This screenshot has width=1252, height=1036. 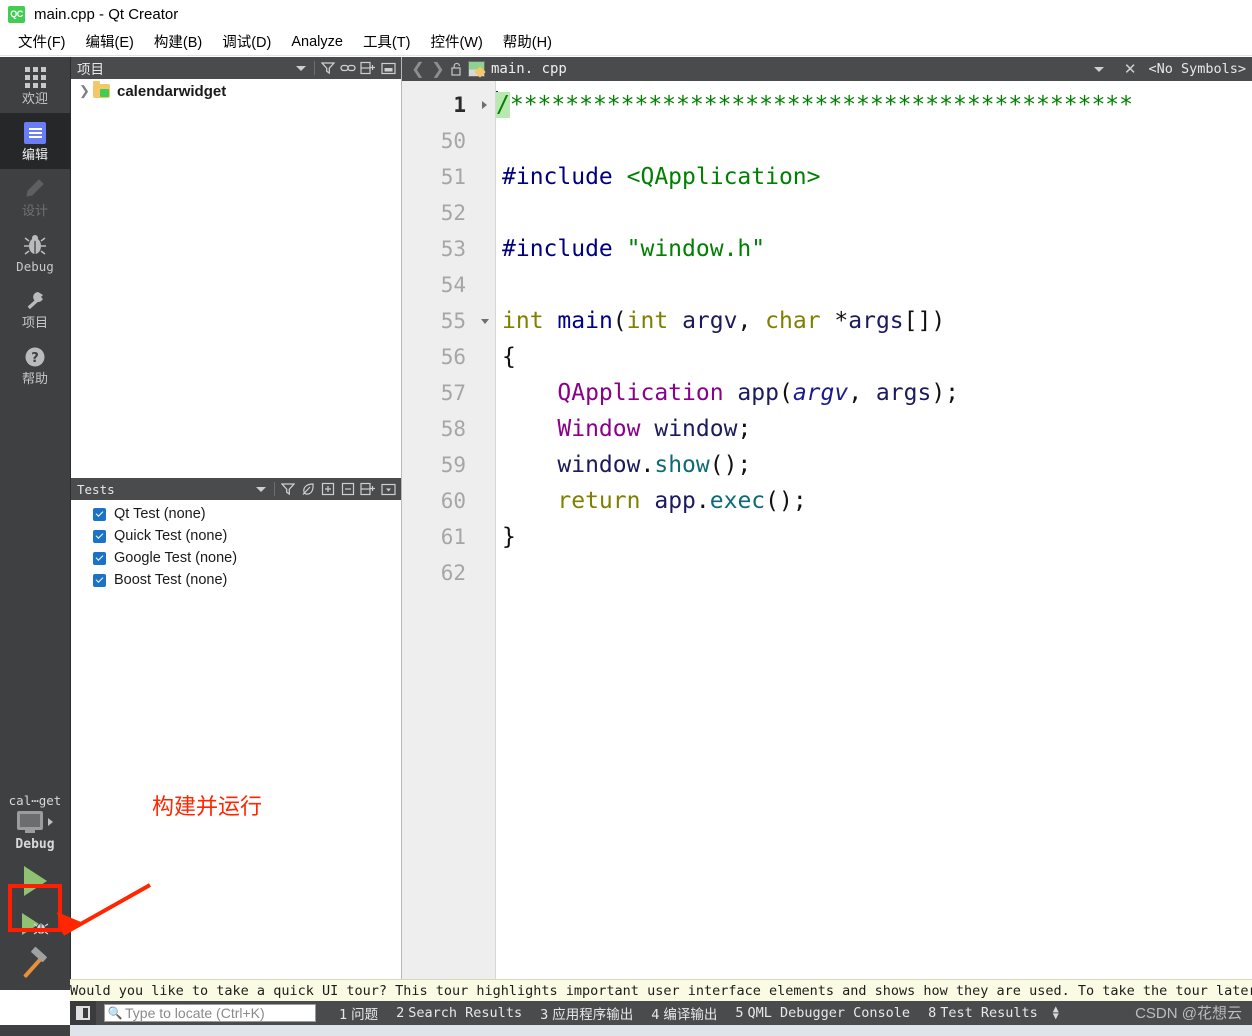 What do you see at coordinates (86, 91) in the screenshot?
I see `chevron-right-icon: ❯` at bounding box center [86, 91].